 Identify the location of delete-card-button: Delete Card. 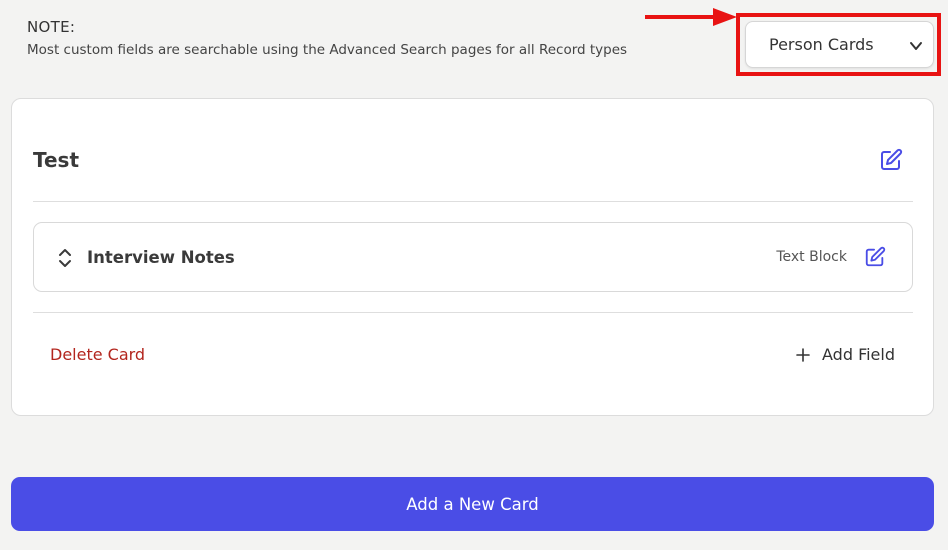
(97, 354).